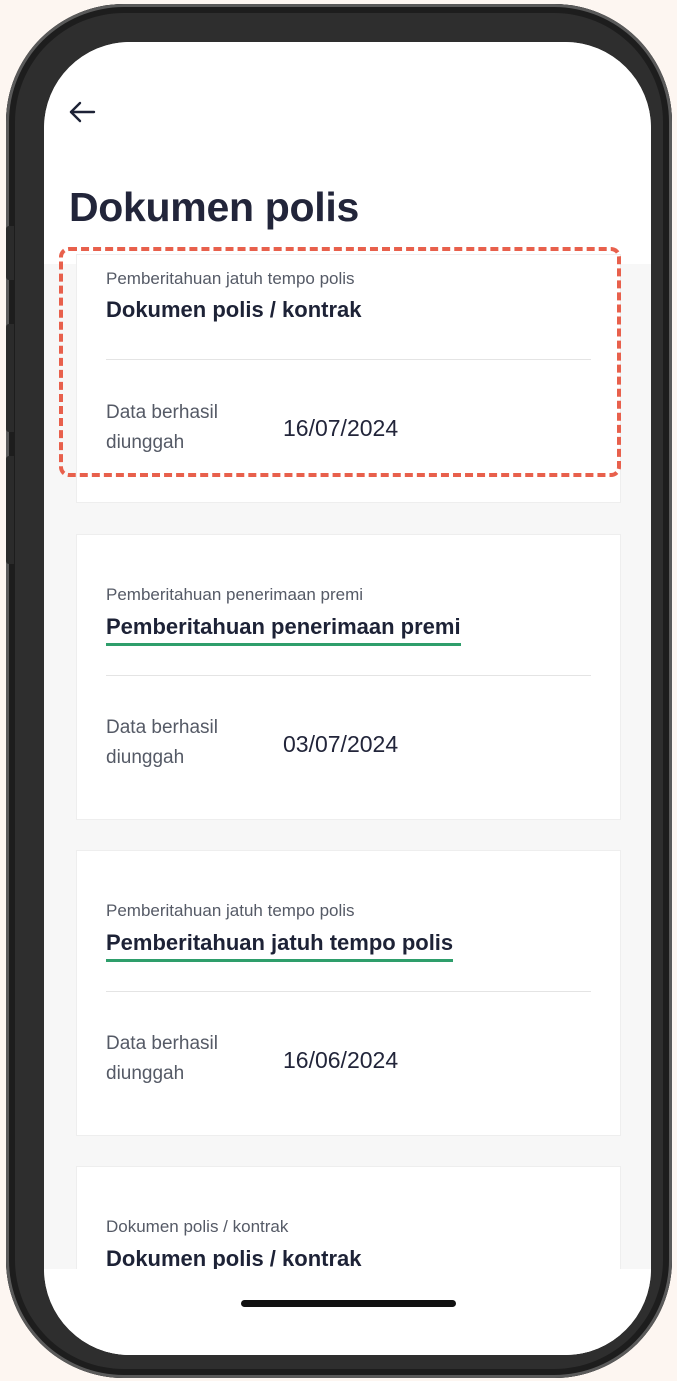  Describe the element at coordinates (214, 207) in the screenshot. I see `page-title: Dokumen polis` at that location.